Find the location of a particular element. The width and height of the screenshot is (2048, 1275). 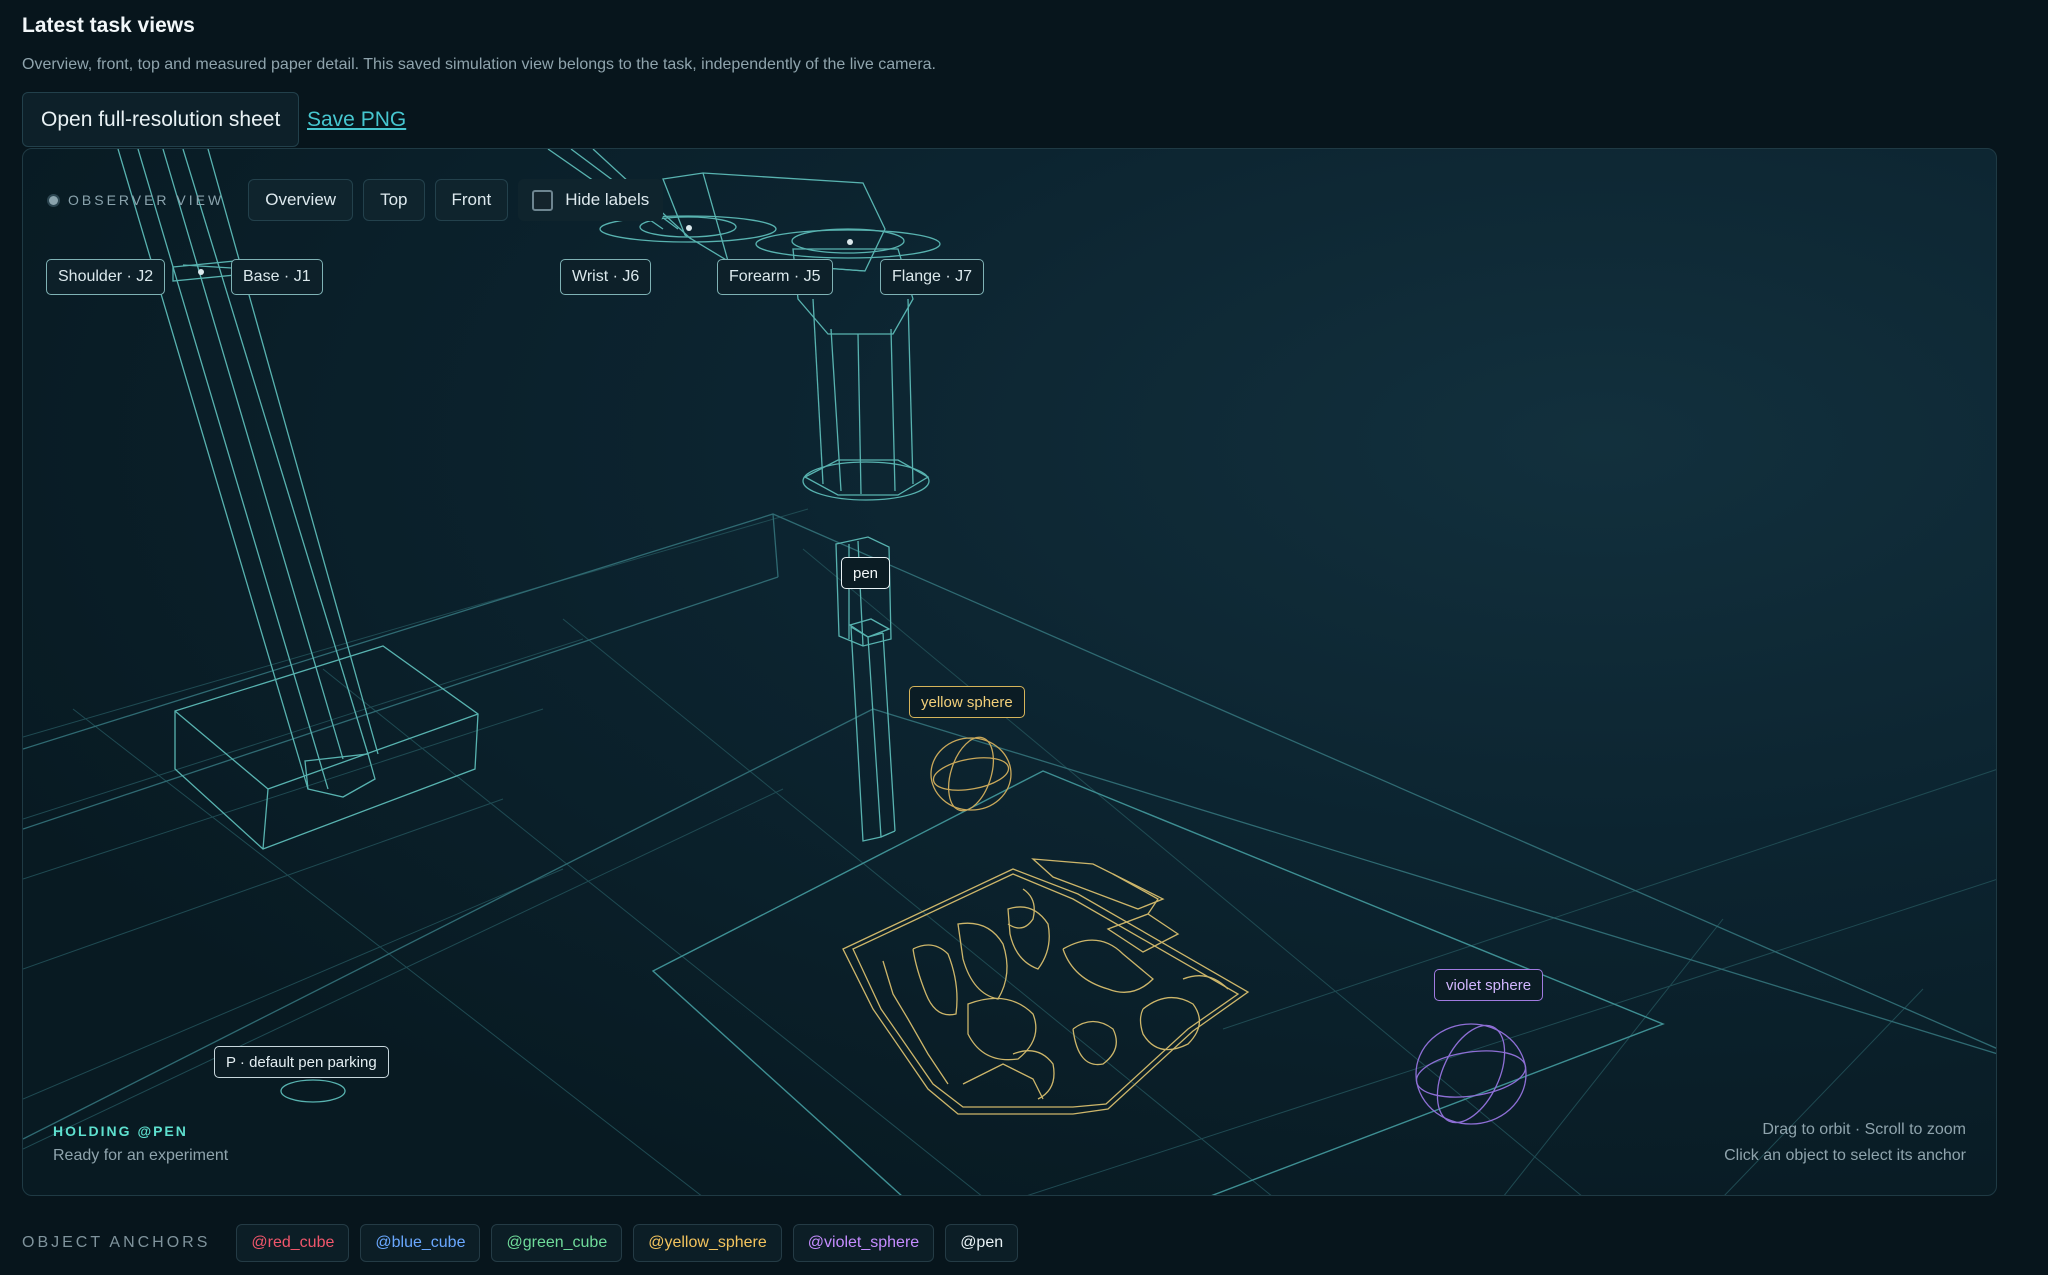

hide-labels-checkbox is located at coordinates (543, 200).